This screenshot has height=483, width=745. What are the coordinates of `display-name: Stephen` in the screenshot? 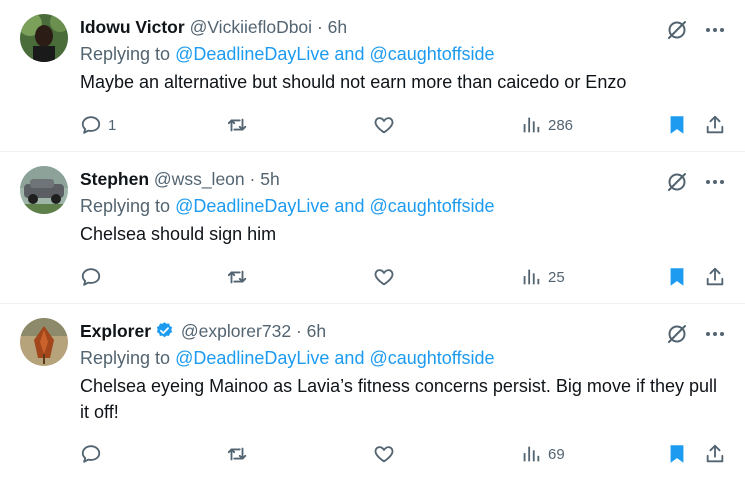 It's located at (114, 179).